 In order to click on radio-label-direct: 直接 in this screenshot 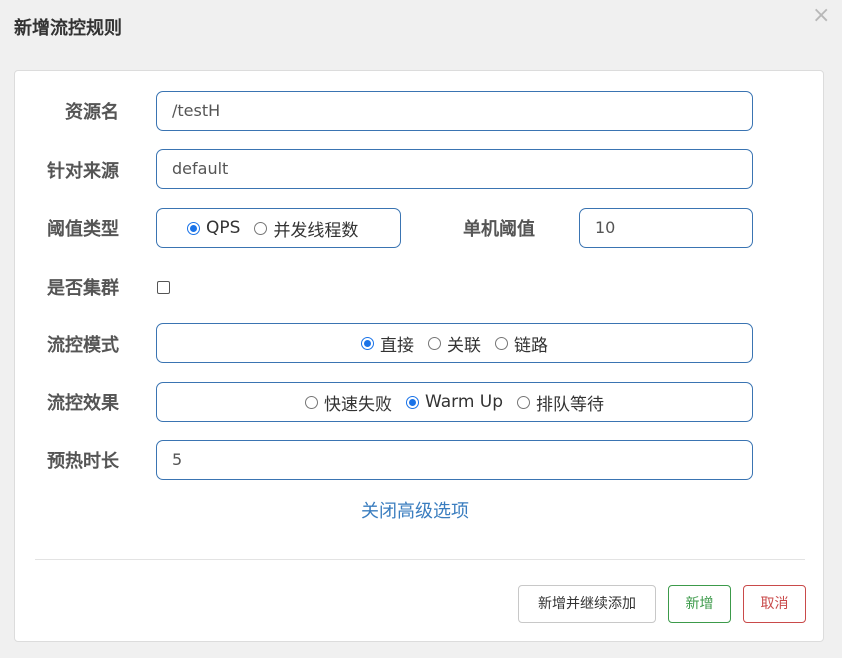, I will do `click(397, 345)`.